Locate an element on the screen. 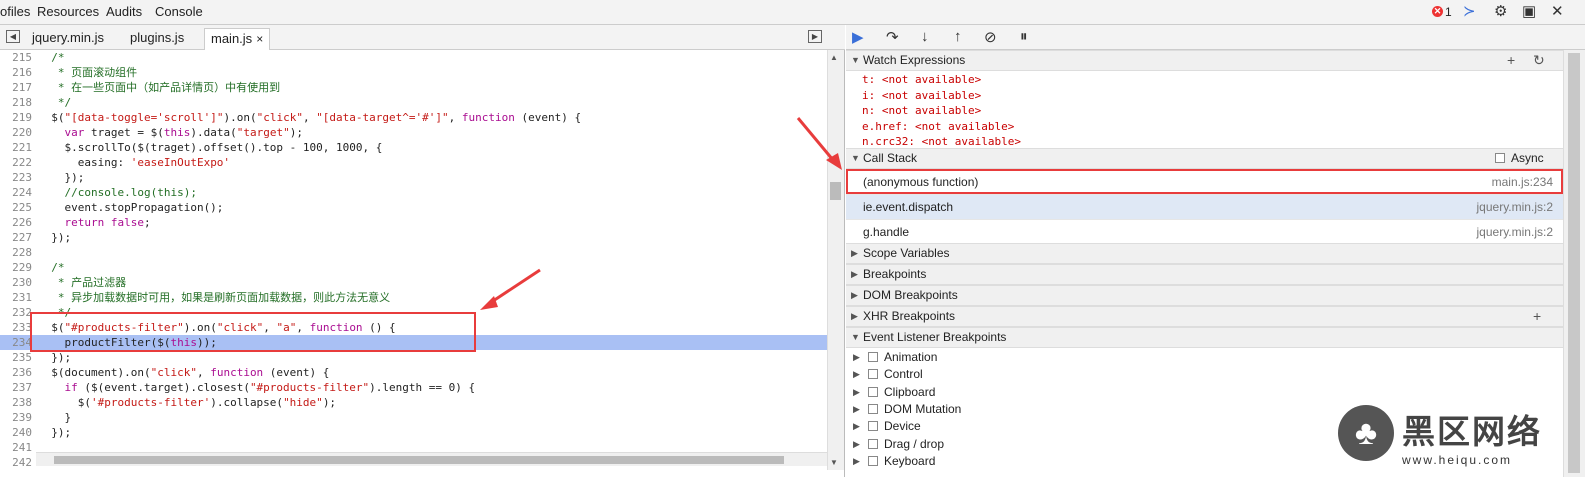 The height and width of the screenshot is (477, 1585). error-count: 1 is located at coordinates (1448, 12).